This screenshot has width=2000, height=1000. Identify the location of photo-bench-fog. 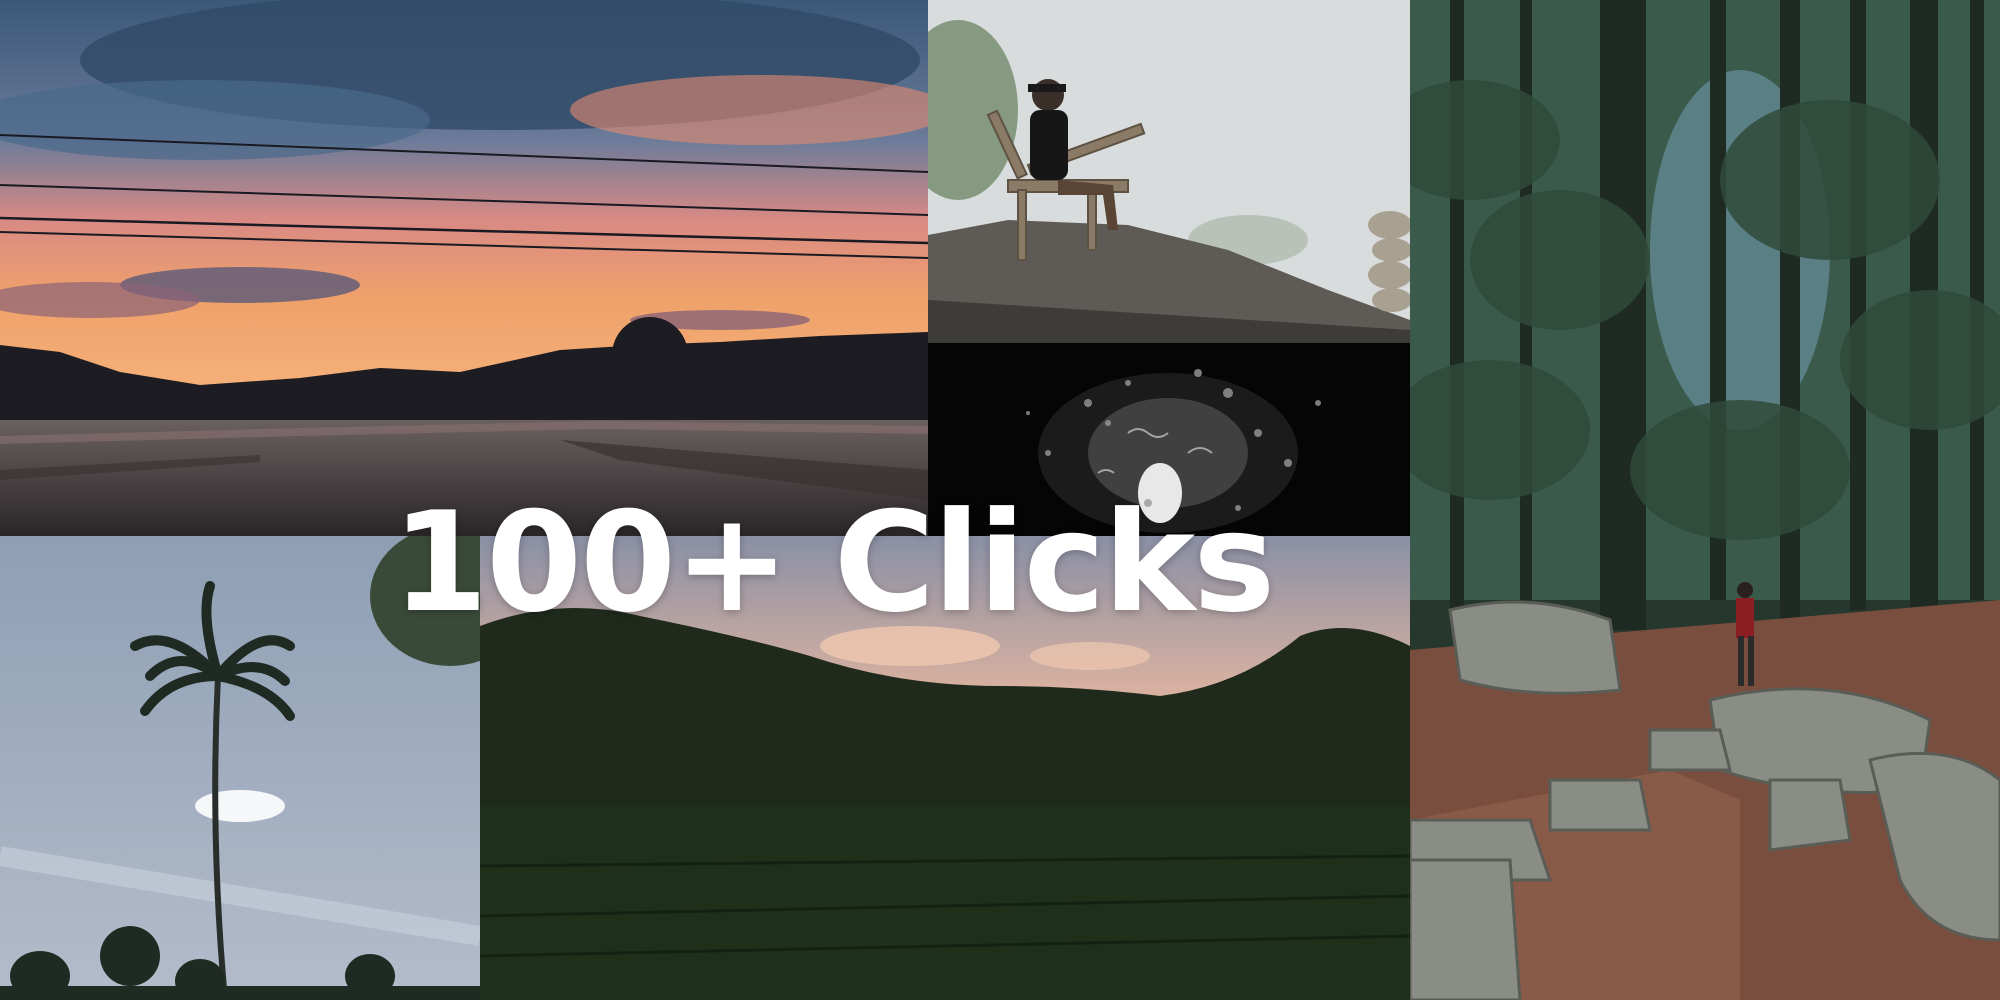
(1169, 171).